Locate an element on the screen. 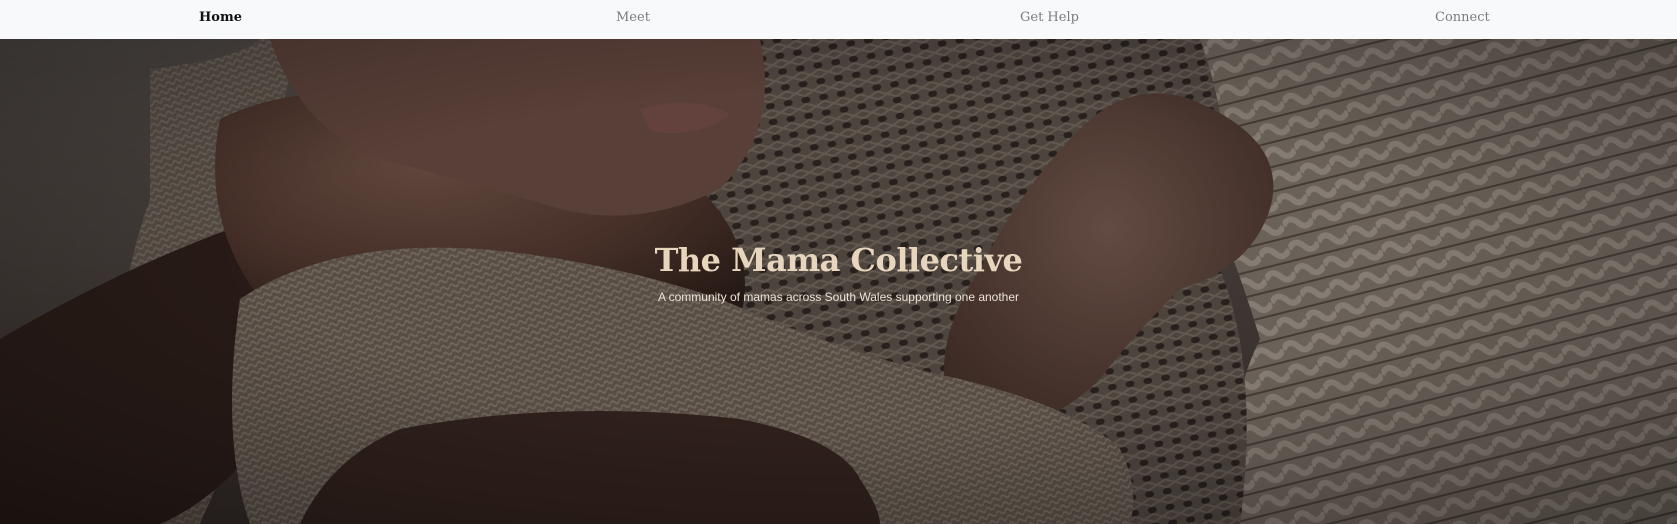  top-navigation: Home Meet Get Help Connect is located at coordinates (838, 19).